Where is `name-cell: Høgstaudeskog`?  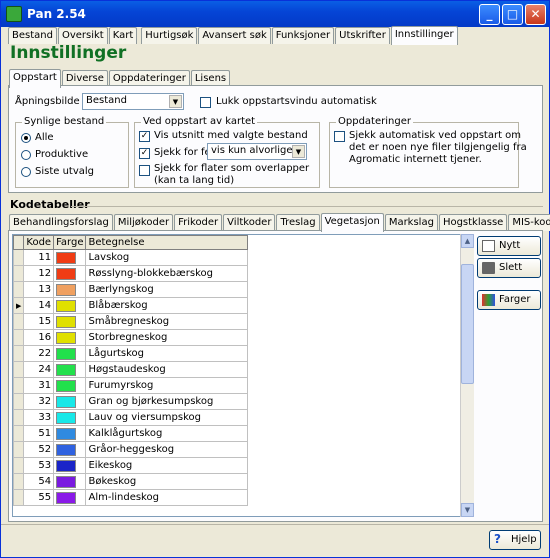
name-cell: Høgstaudeskog is located at coordinates (167, 369).